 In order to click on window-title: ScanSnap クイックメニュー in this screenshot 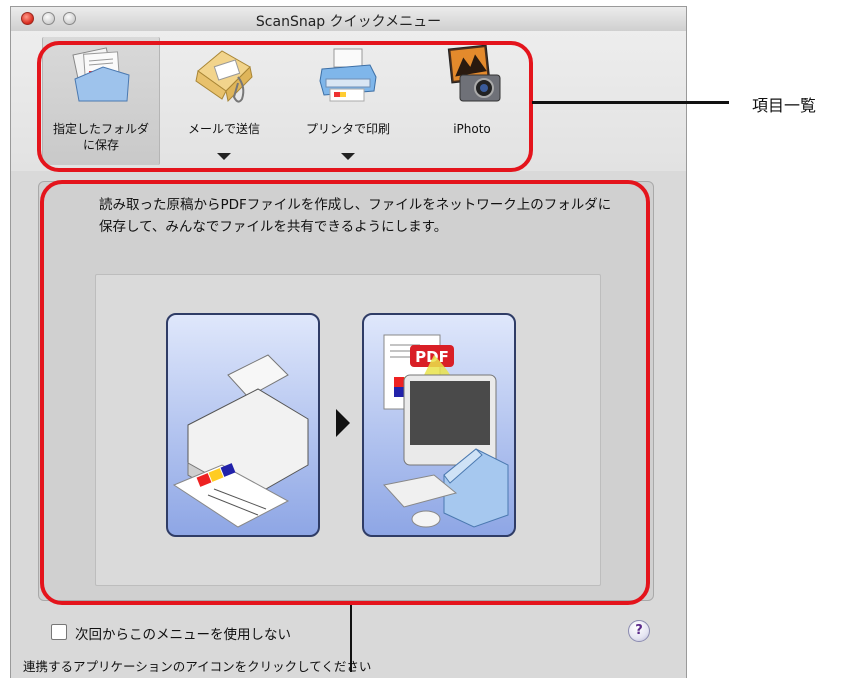, I will do `click(348, 22)`.